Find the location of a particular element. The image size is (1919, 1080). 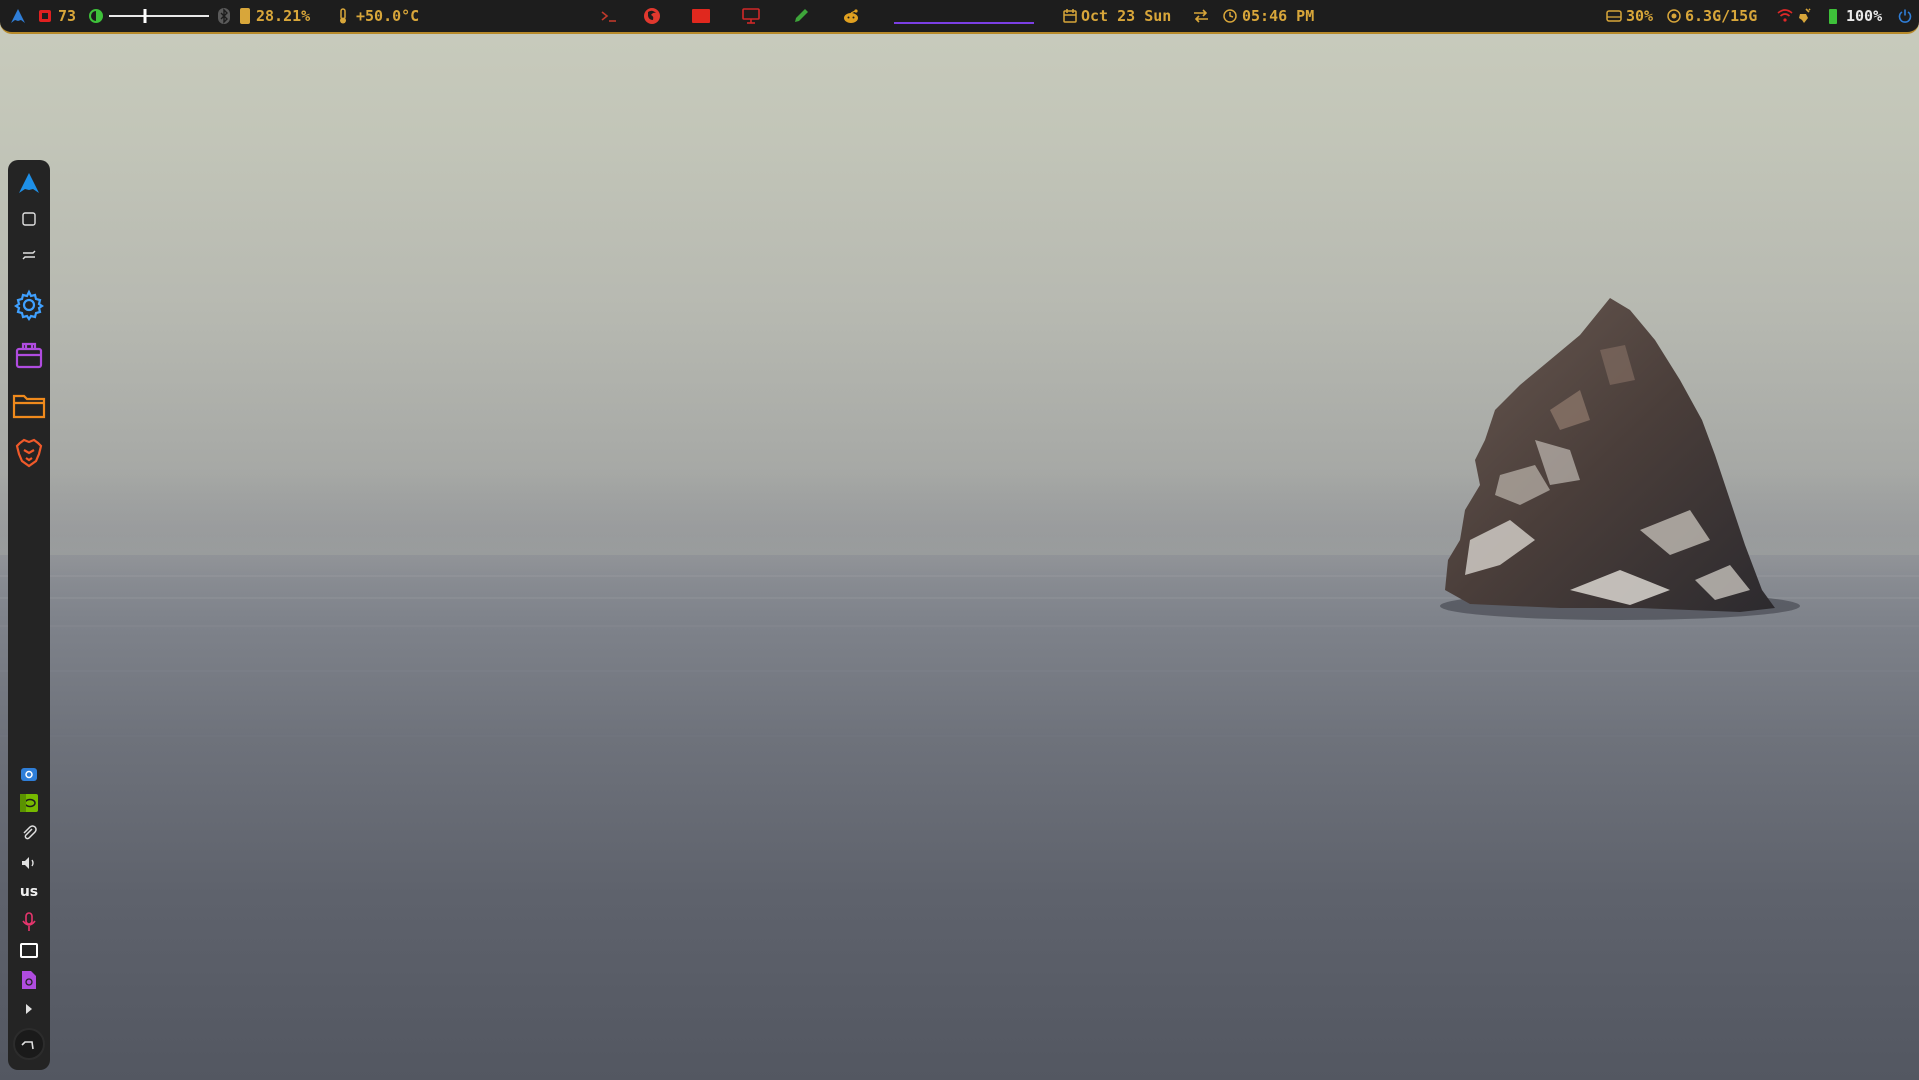

reddit-icon is located at coordinates (851, 16).